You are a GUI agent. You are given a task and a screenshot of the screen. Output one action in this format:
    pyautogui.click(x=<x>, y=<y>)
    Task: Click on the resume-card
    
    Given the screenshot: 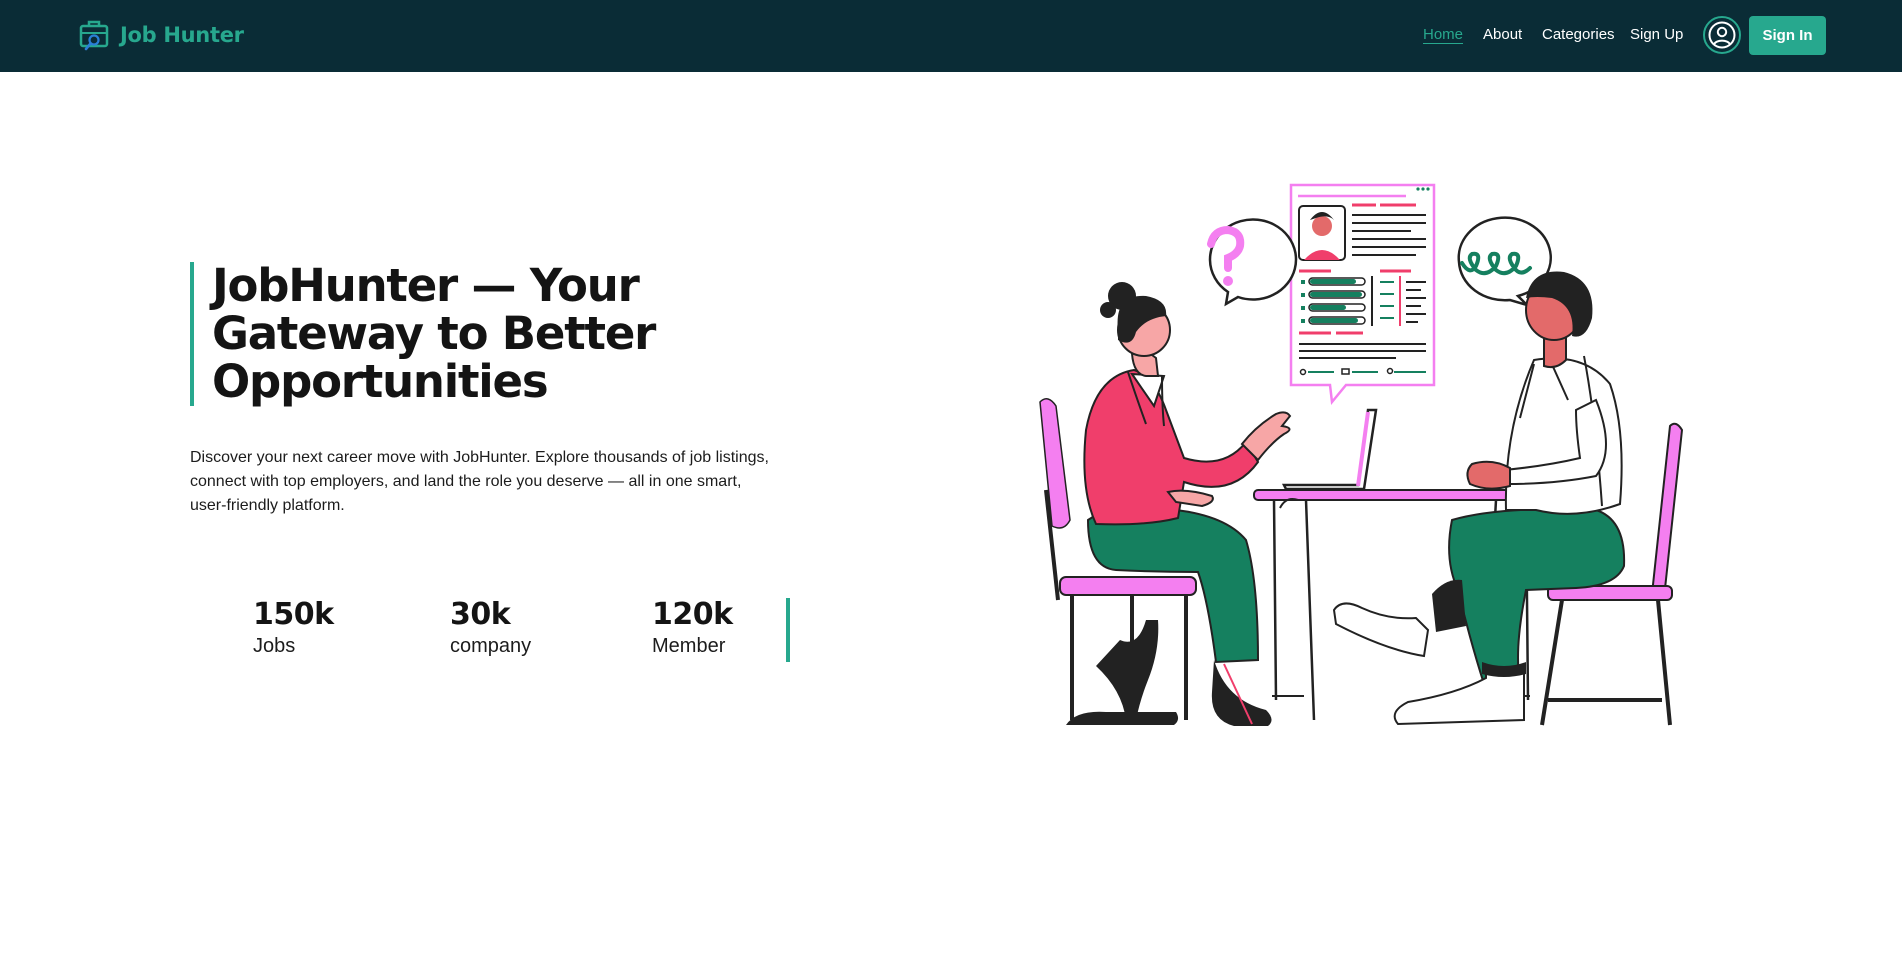 What is the action you would take?
    pyautogui.click(x=1362, y=294)
    